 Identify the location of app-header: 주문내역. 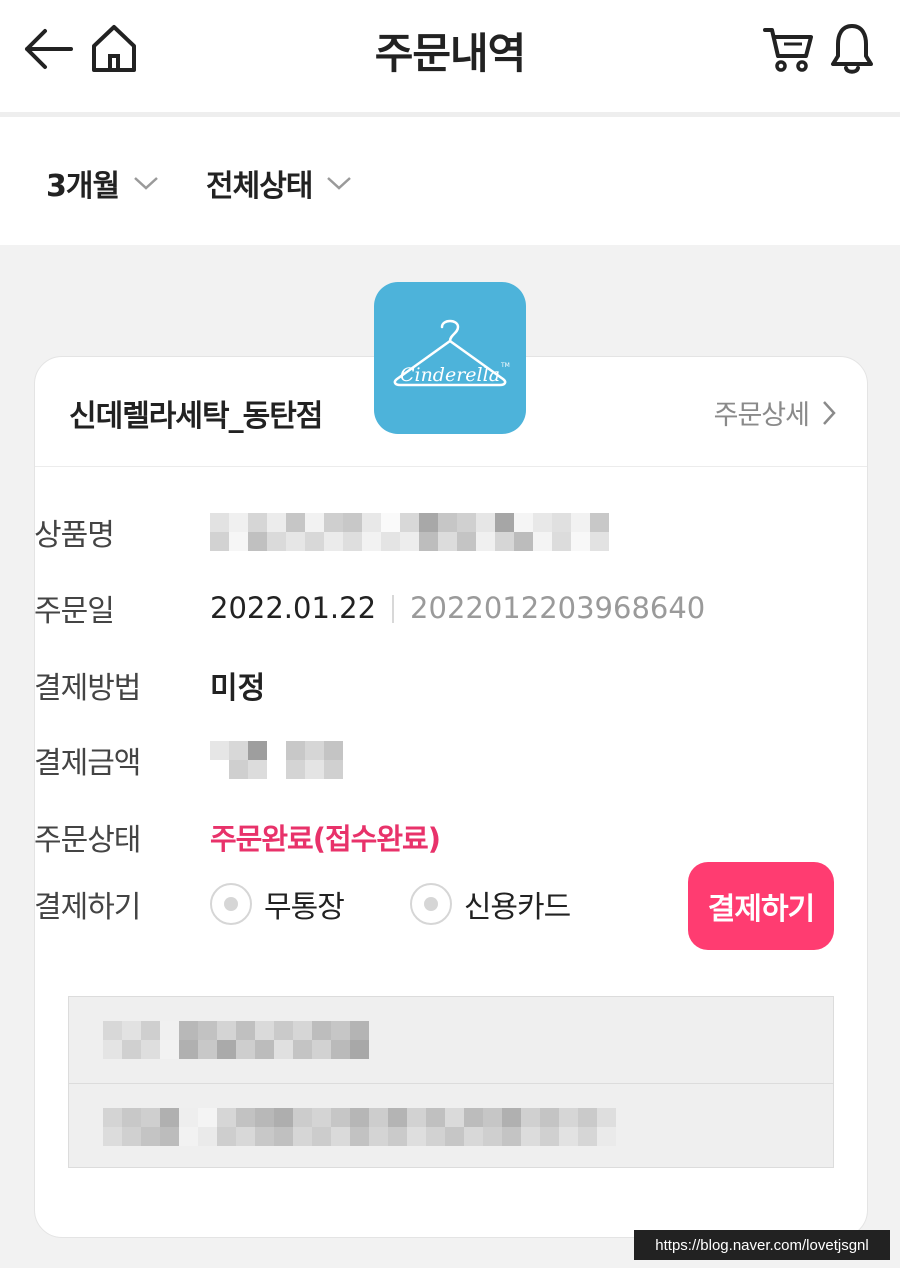
(450, 56).